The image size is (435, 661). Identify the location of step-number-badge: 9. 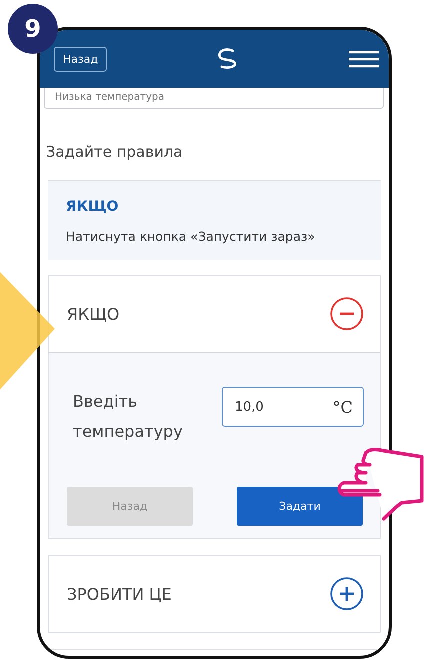
(33, 29).